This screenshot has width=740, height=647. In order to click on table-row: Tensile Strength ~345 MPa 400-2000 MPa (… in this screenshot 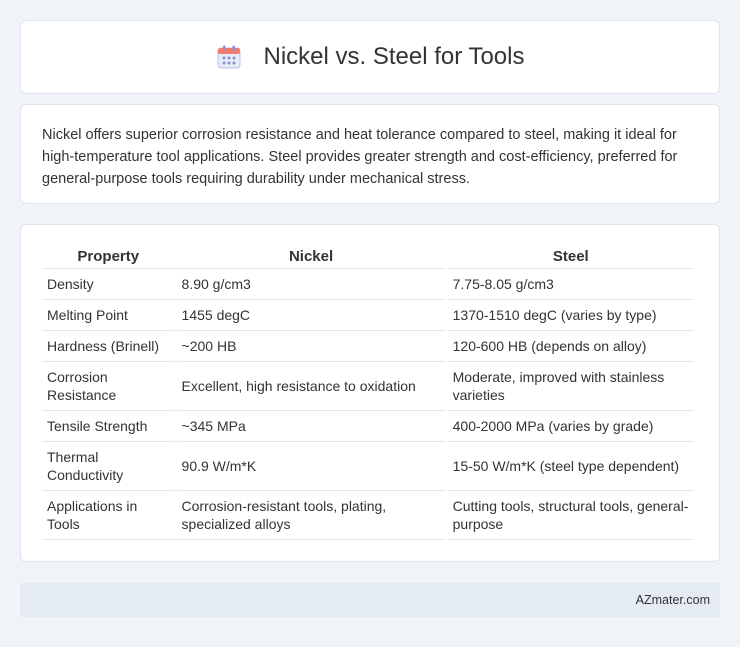, I will do `click(368, 426)`.